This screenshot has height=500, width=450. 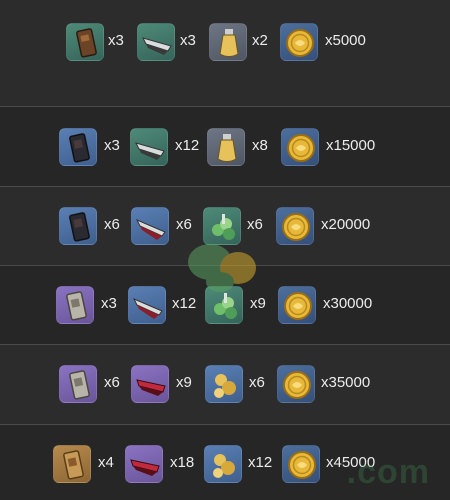 I want to click on quantity-label: x20000, so click(x=346, y=224).